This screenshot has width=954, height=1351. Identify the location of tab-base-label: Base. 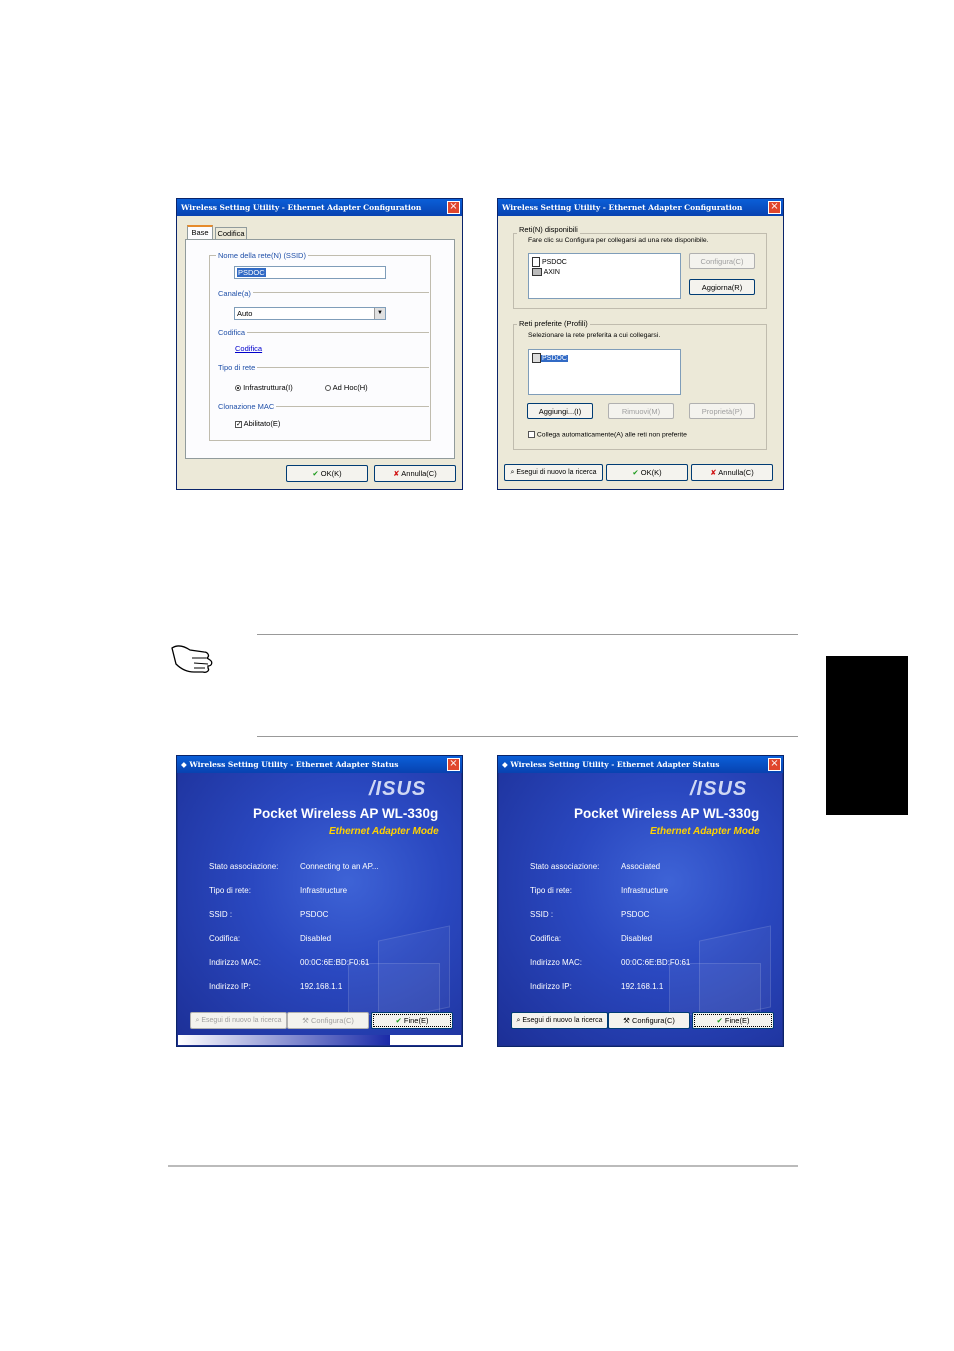
(200, 232).